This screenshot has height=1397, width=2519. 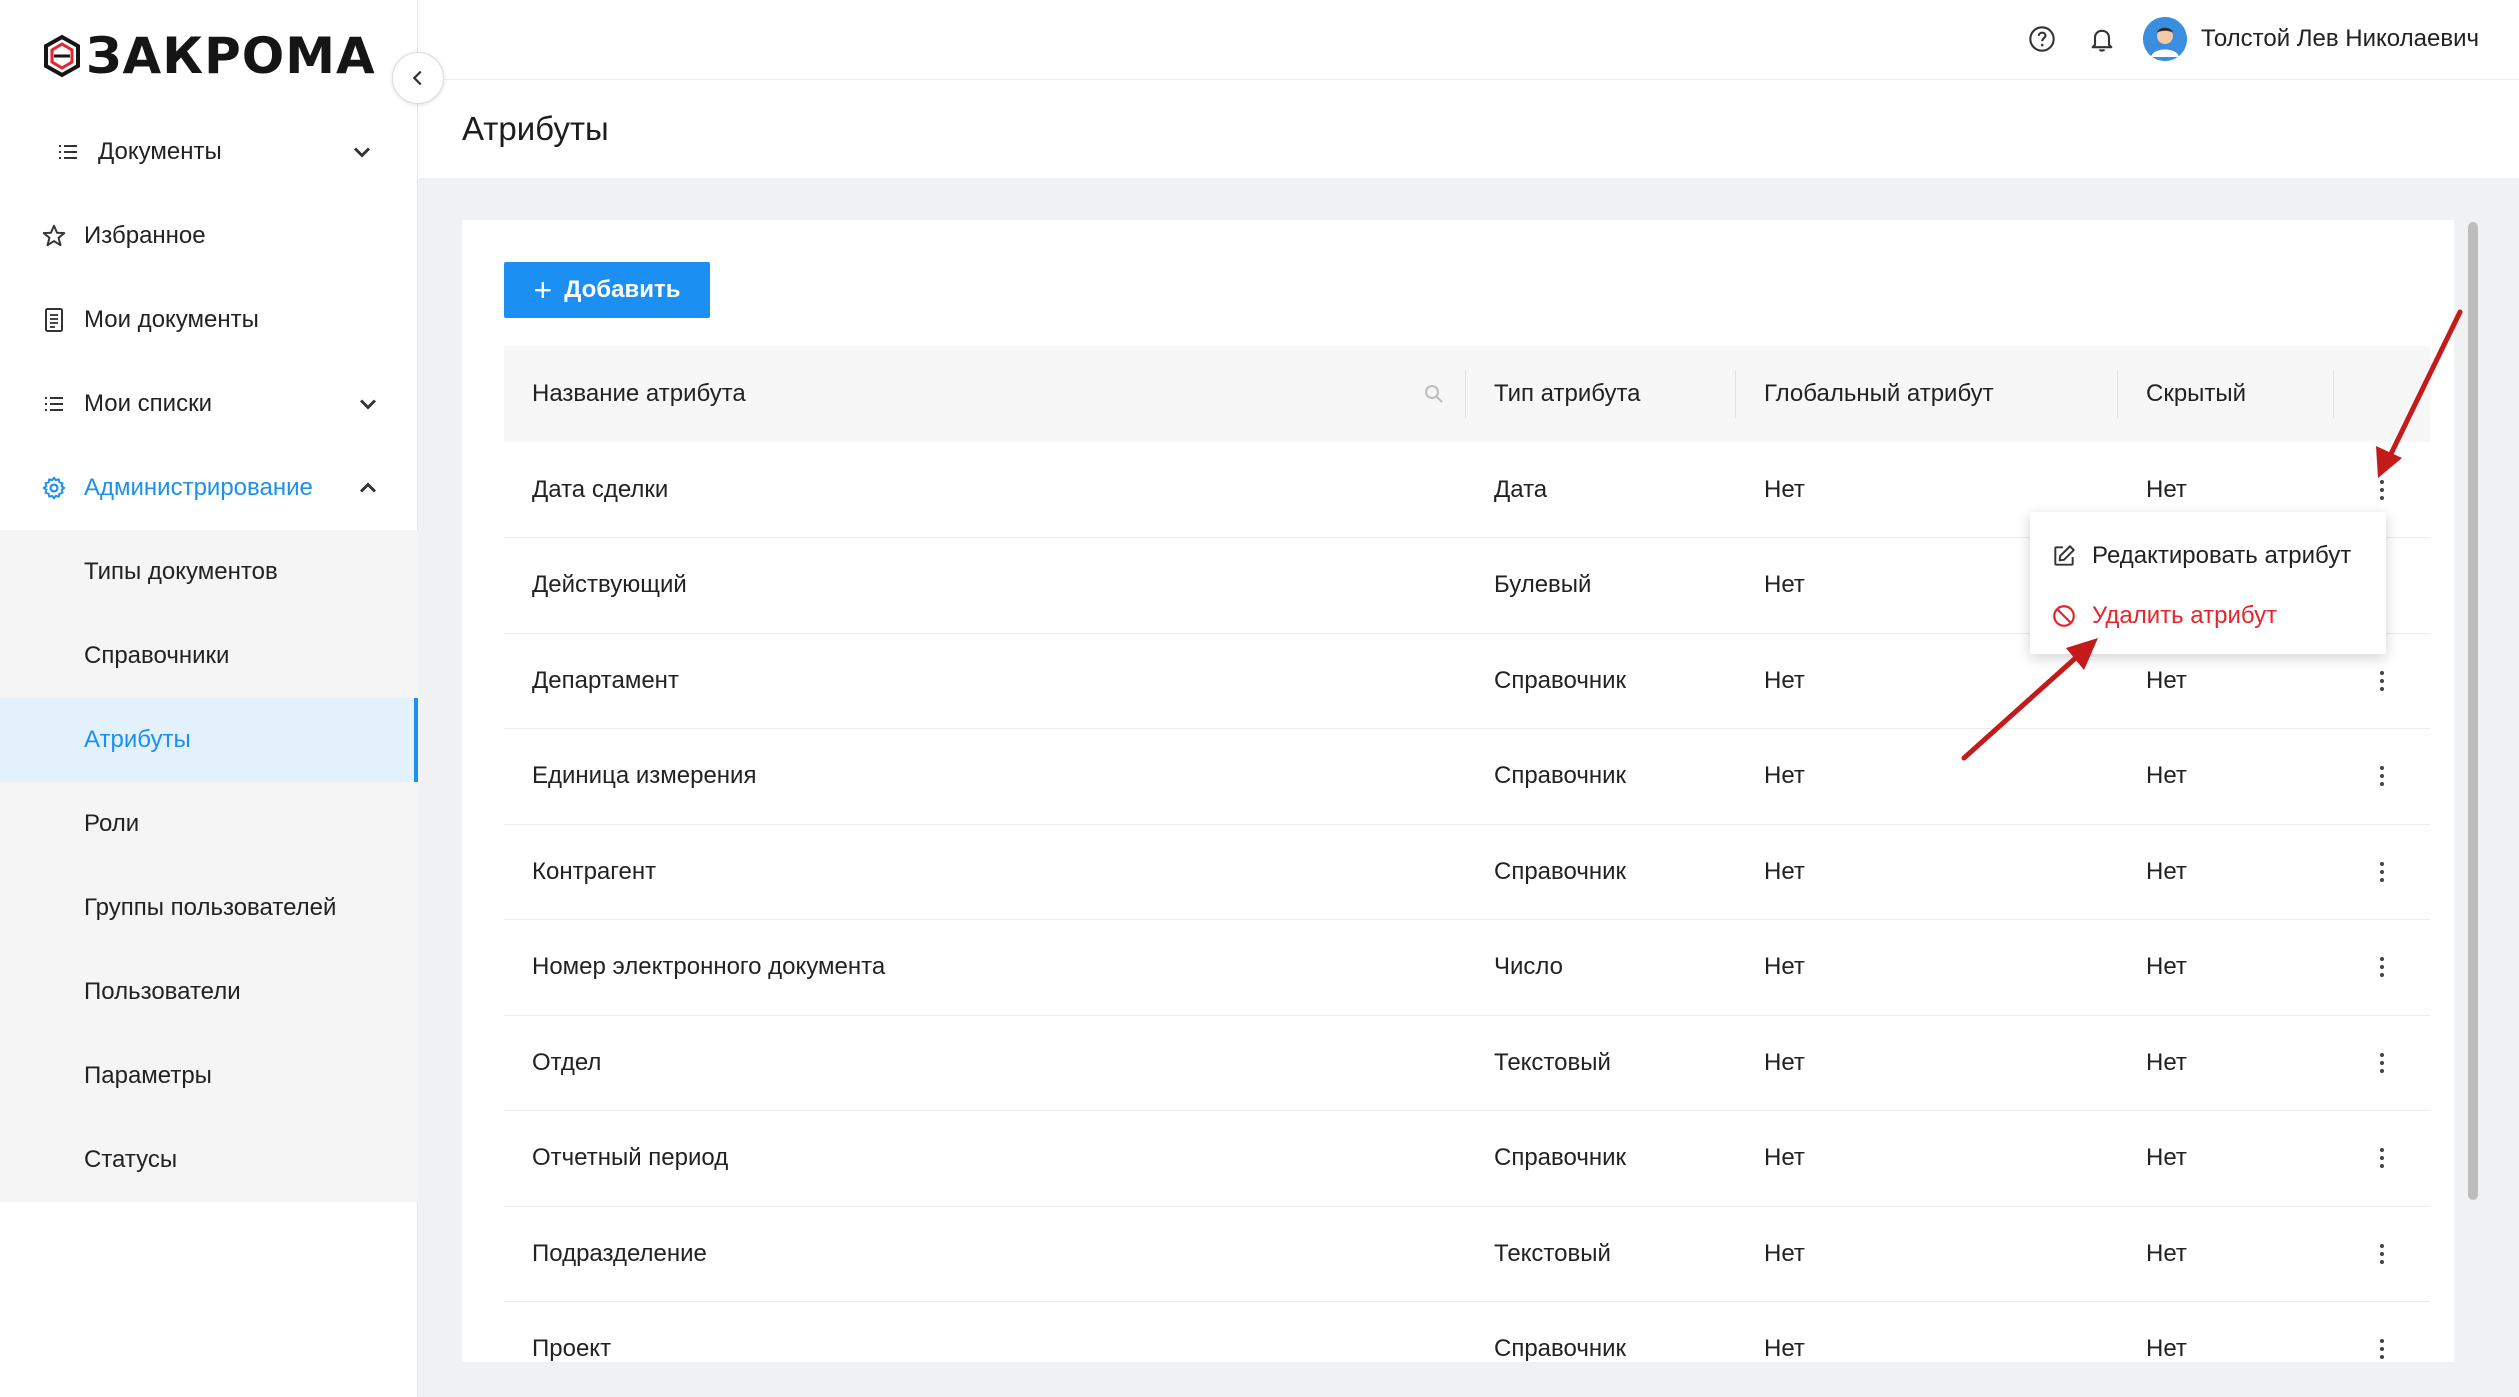 I want to click on help-button, so click(x=2042, y=39).